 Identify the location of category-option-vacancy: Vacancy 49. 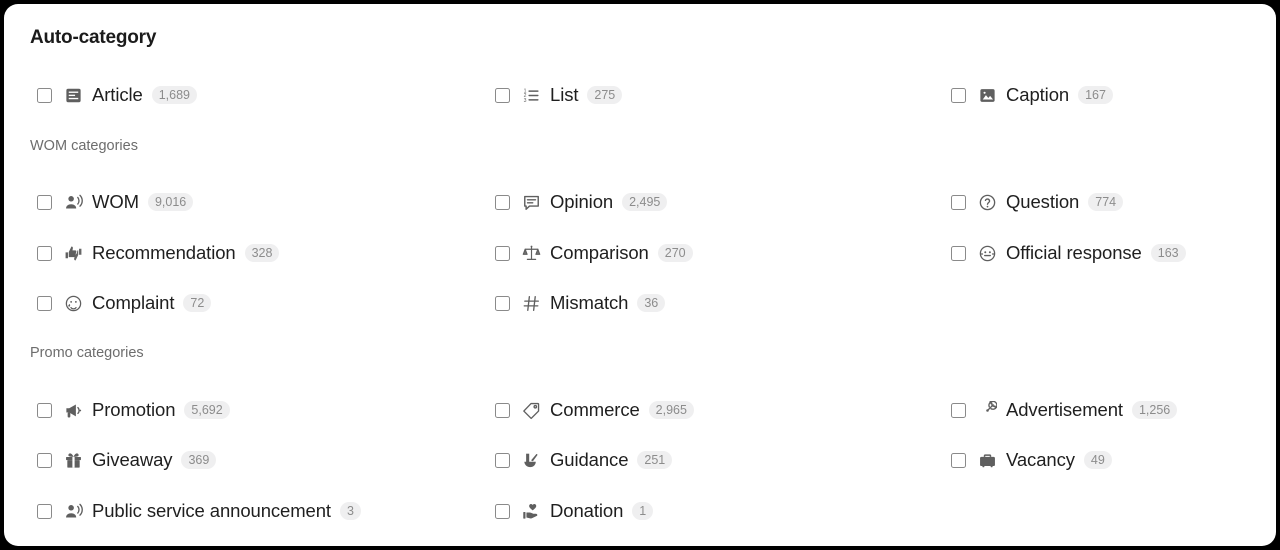
(1031, 460).